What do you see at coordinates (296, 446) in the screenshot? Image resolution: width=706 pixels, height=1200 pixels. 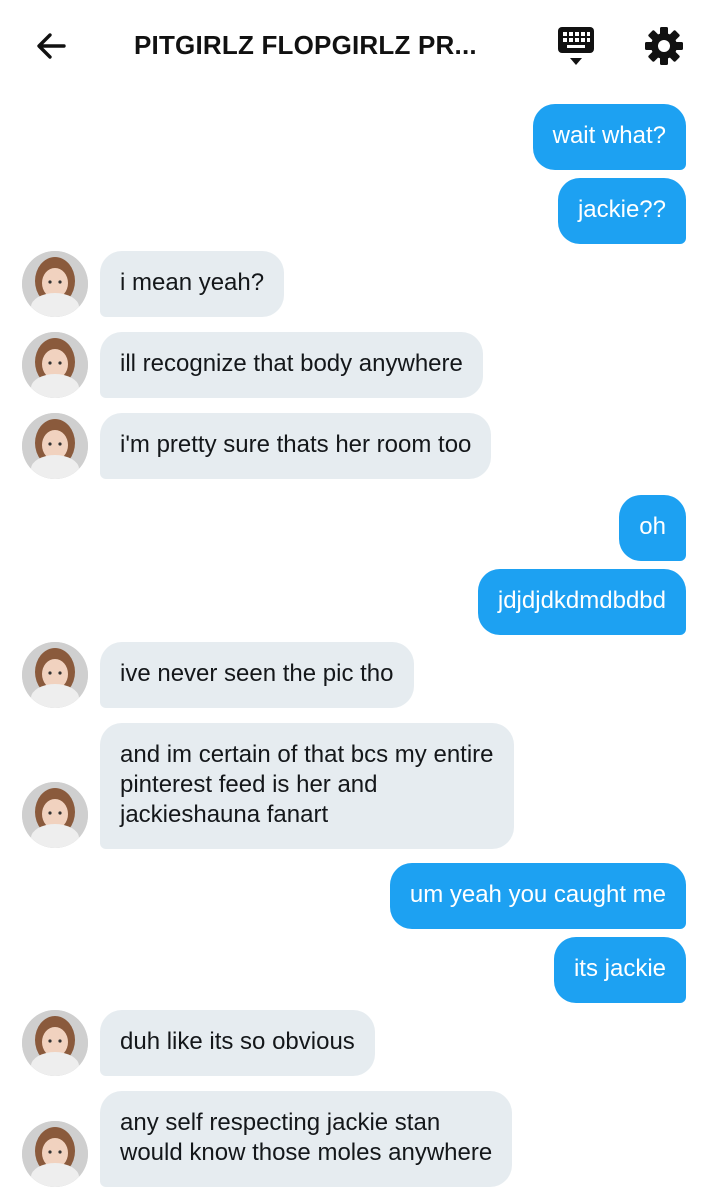 I see `incoming-message: i'm pretty sure thats her room too` at bounding box center [296, 446].